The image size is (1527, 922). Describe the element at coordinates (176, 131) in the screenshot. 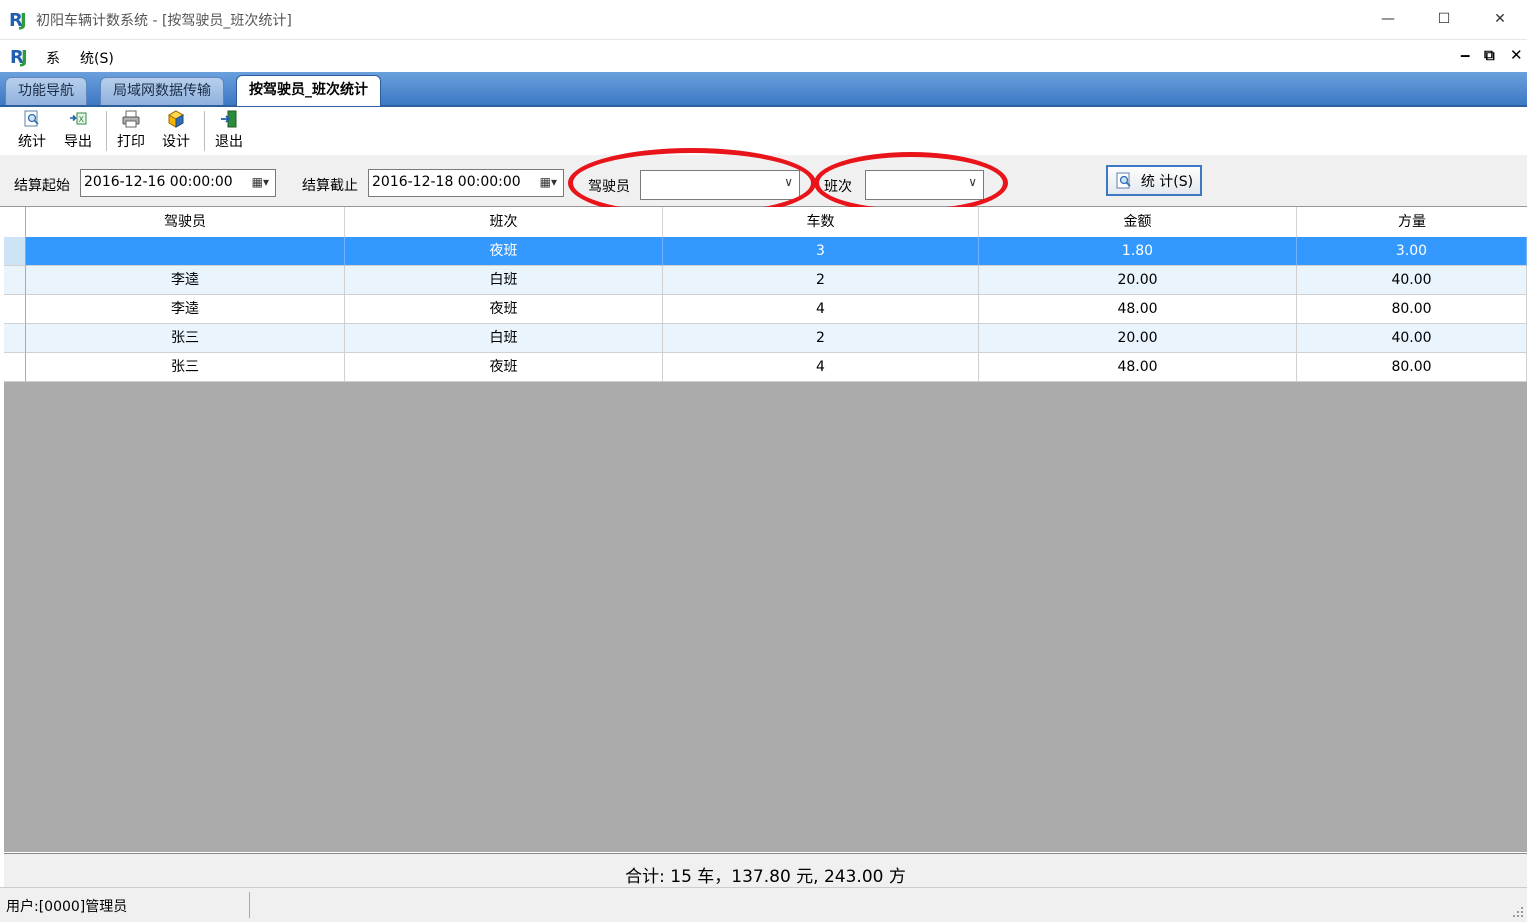

I see `design-toolbar-button: 设计` at that location.